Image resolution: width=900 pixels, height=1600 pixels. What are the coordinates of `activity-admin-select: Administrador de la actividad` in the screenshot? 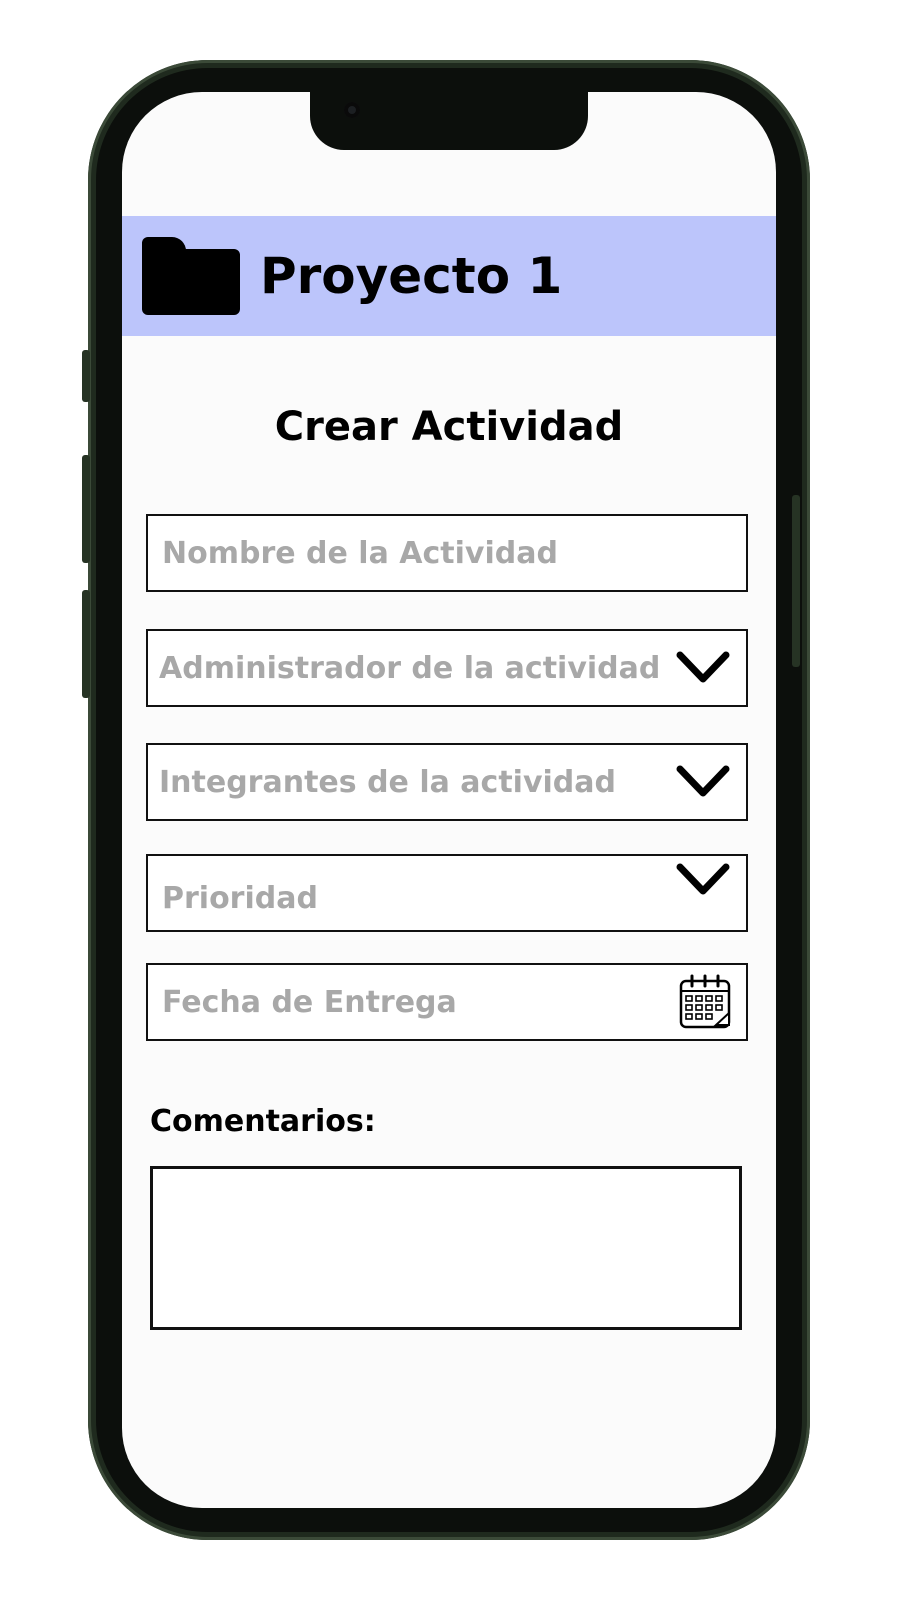 It's located at (447, 668).